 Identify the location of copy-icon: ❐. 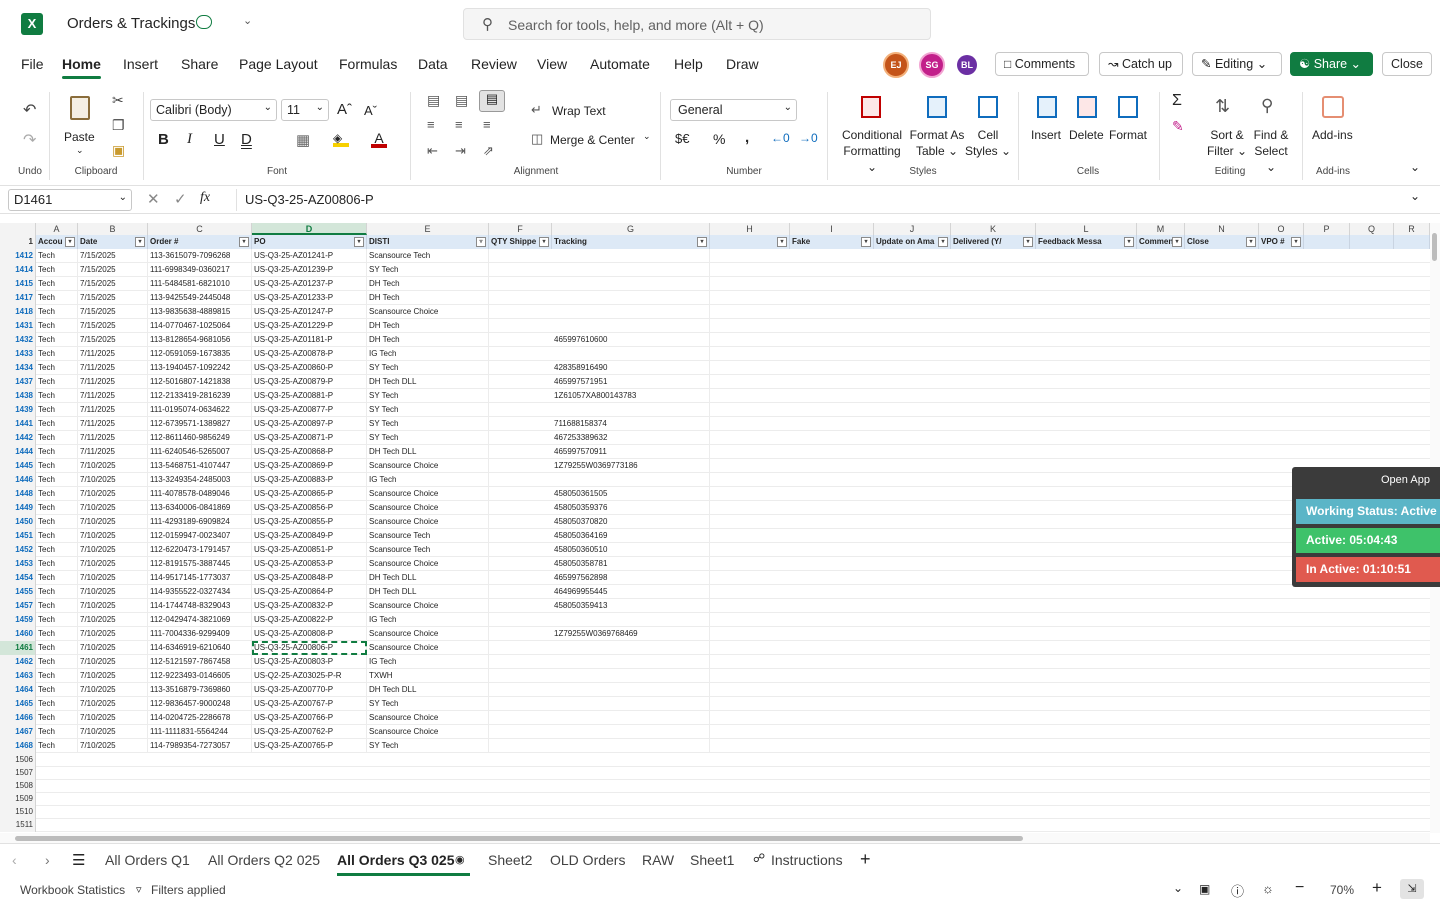
(118, 125).